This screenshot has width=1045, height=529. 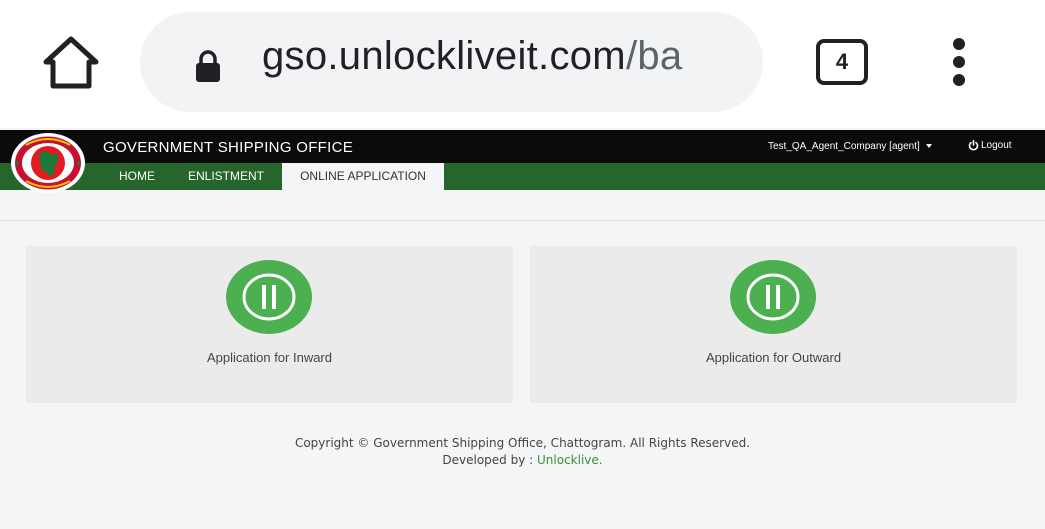 What do you see at coordinates (654, 56) in the screenshot?
I see `url-path: /ba` at bounding box center [654, 56].